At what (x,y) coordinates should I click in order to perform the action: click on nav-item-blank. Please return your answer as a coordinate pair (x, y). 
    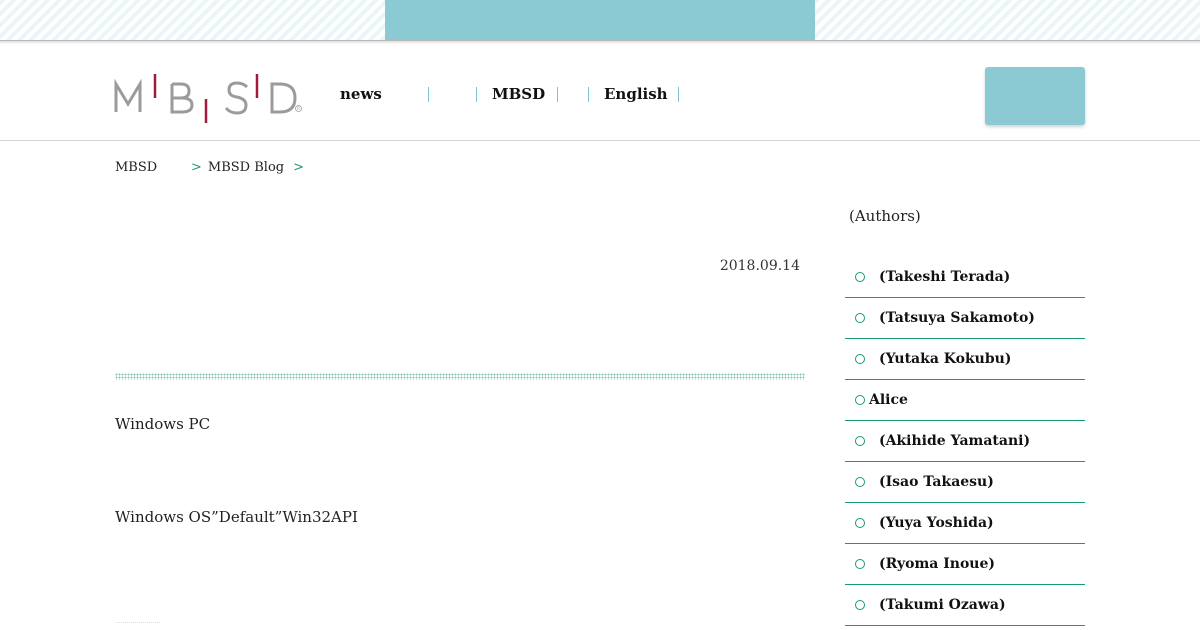
    Looking at the image, I should click on (452, 94).